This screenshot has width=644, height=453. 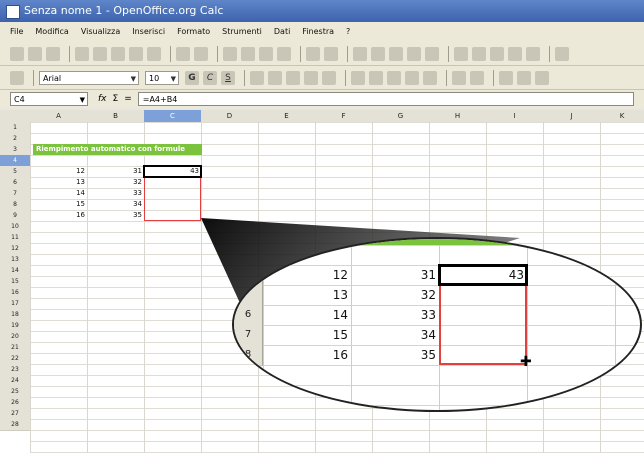 What do you see at coordinates (414, 53) in the screenshot?
I see `chart-icon` at bounding box center [414, 53].